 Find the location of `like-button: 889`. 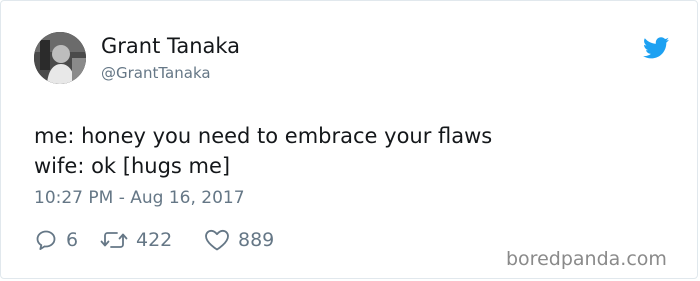

like-button: 889 is located at coordinates (239, 240).